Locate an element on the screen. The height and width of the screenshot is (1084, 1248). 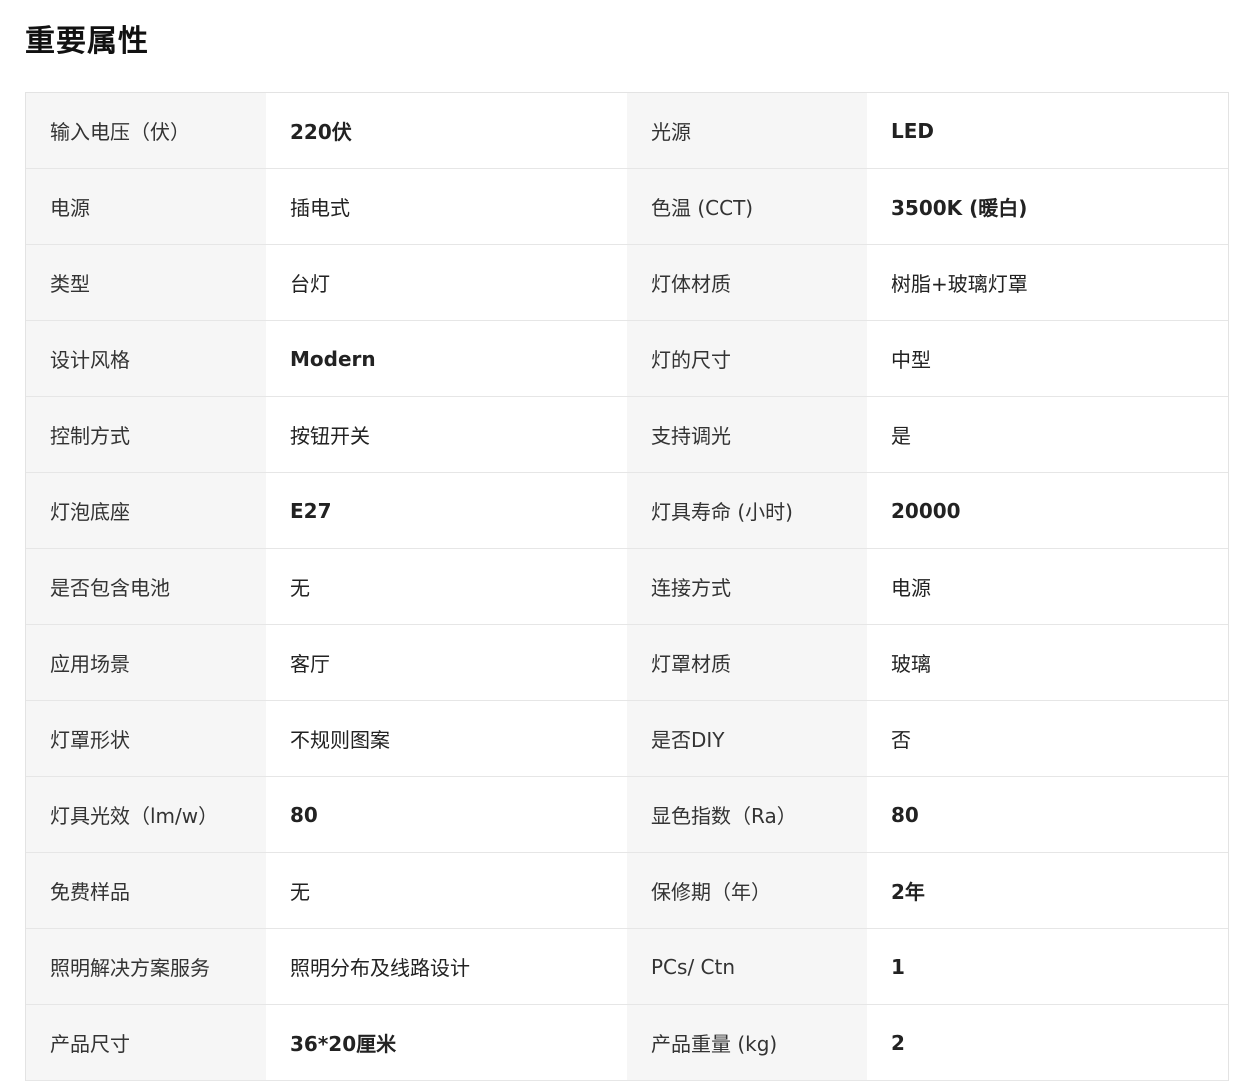
table-row: 类型 台灯 灯体材质 树脂+玻璃灯罩 is located at coordinates (627, 283).